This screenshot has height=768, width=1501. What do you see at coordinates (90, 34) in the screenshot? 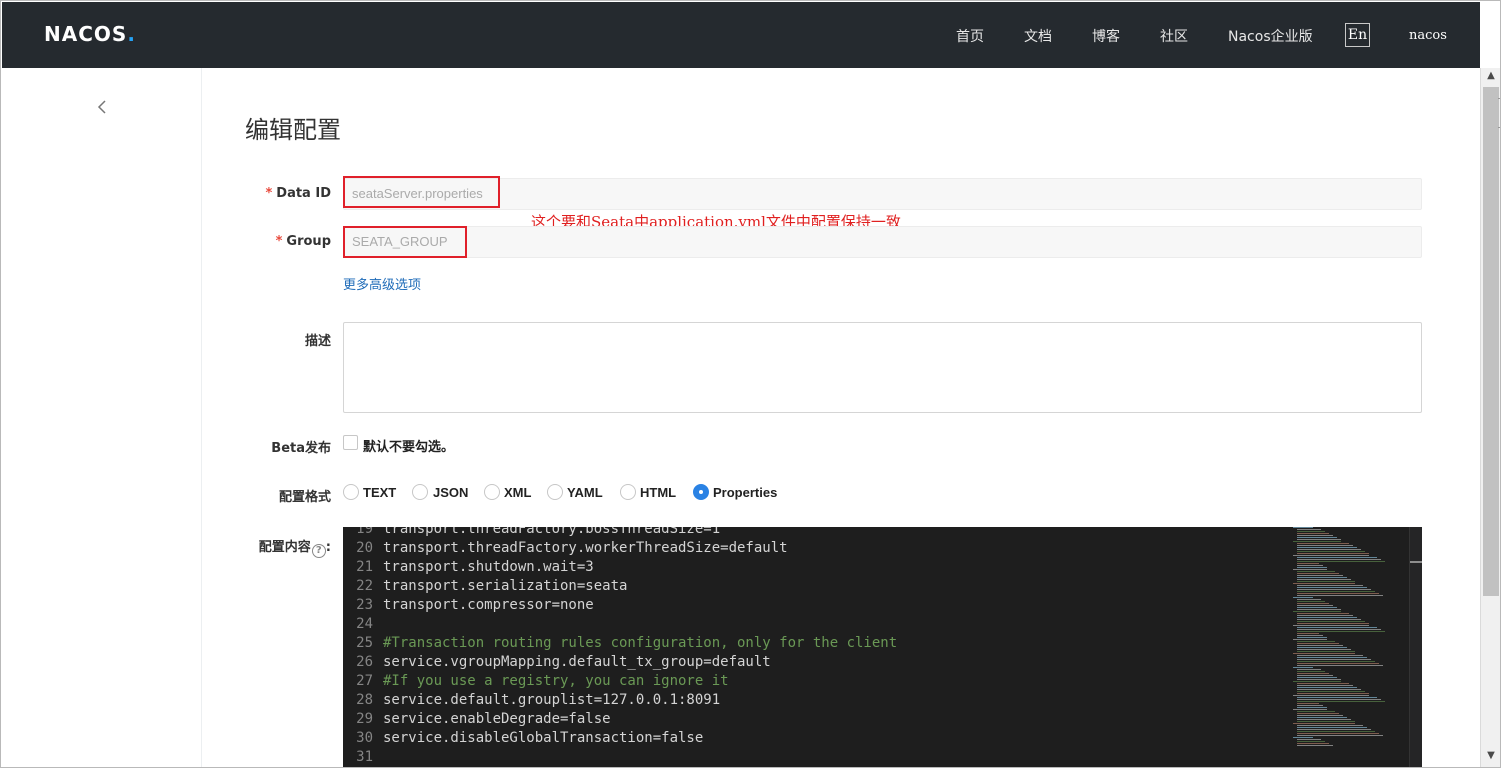
I see `nacos-logo: NACOS.` at bounding box center [90, 34].